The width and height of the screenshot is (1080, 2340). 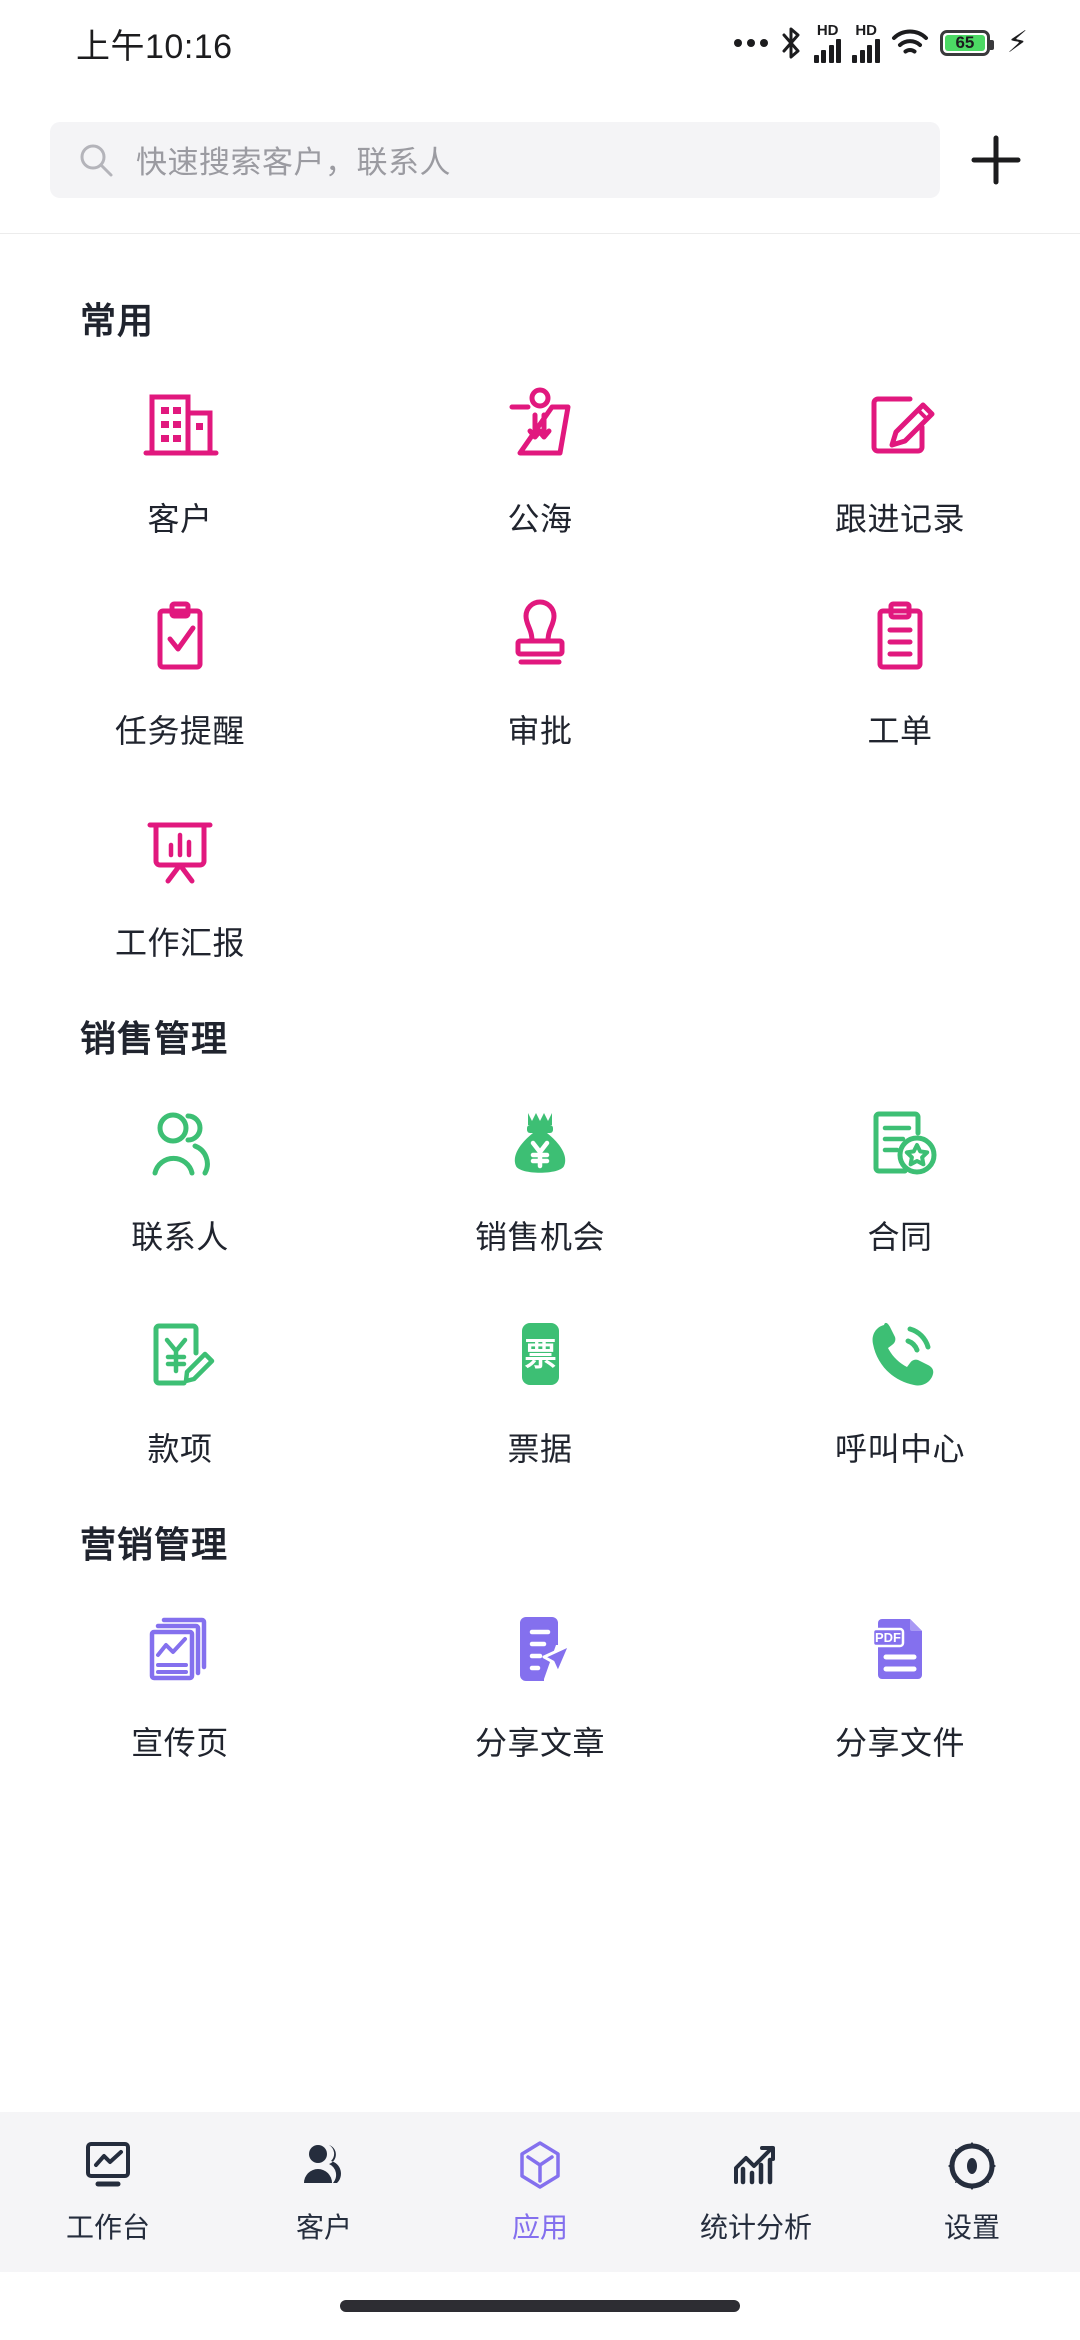 What do you see at coordinates (180, 849) in the screenshot?
I see `presentation-chart-icon` at bounding box center [180, 849].